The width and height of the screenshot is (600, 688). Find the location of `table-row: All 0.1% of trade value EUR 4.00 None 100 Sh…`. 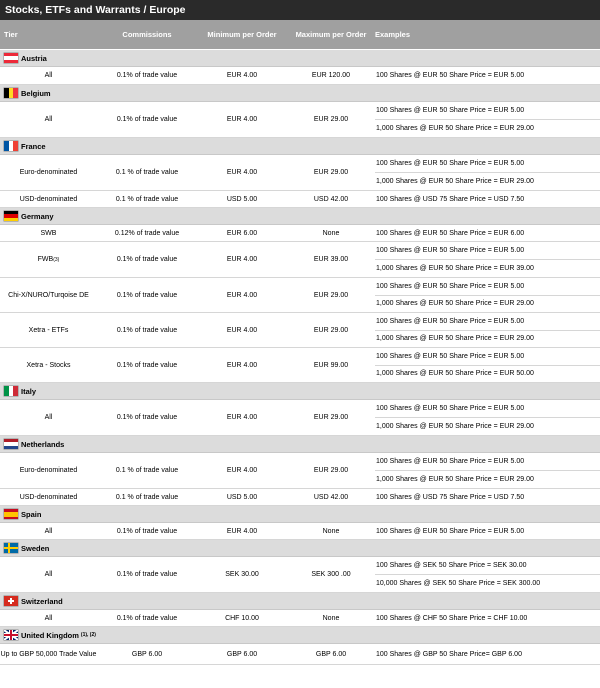

table-row: All 0.1% of trade value EUR 4.00 None 100 Sh… is located at coordinates (300, 531).